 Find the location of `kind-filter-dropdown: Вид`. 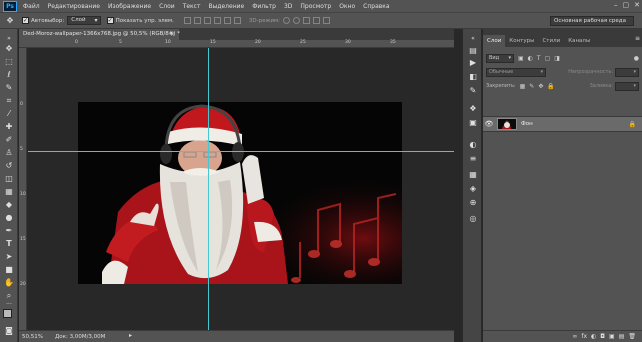

kind-filter-dropdown: Вид is located at coordinates (500, 58).